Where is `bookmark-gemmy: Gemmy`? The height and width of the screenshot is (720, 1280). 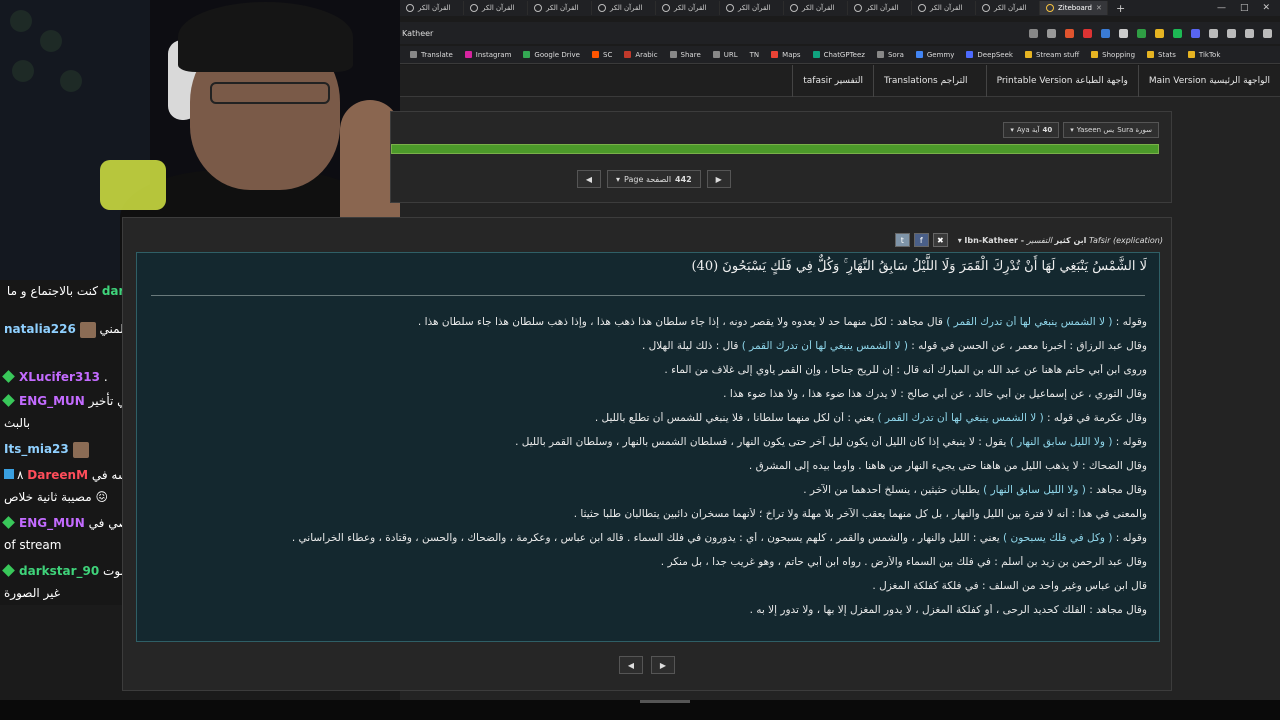
bookmark-gemmy: Gemmy is located at coordinates (934, 55).